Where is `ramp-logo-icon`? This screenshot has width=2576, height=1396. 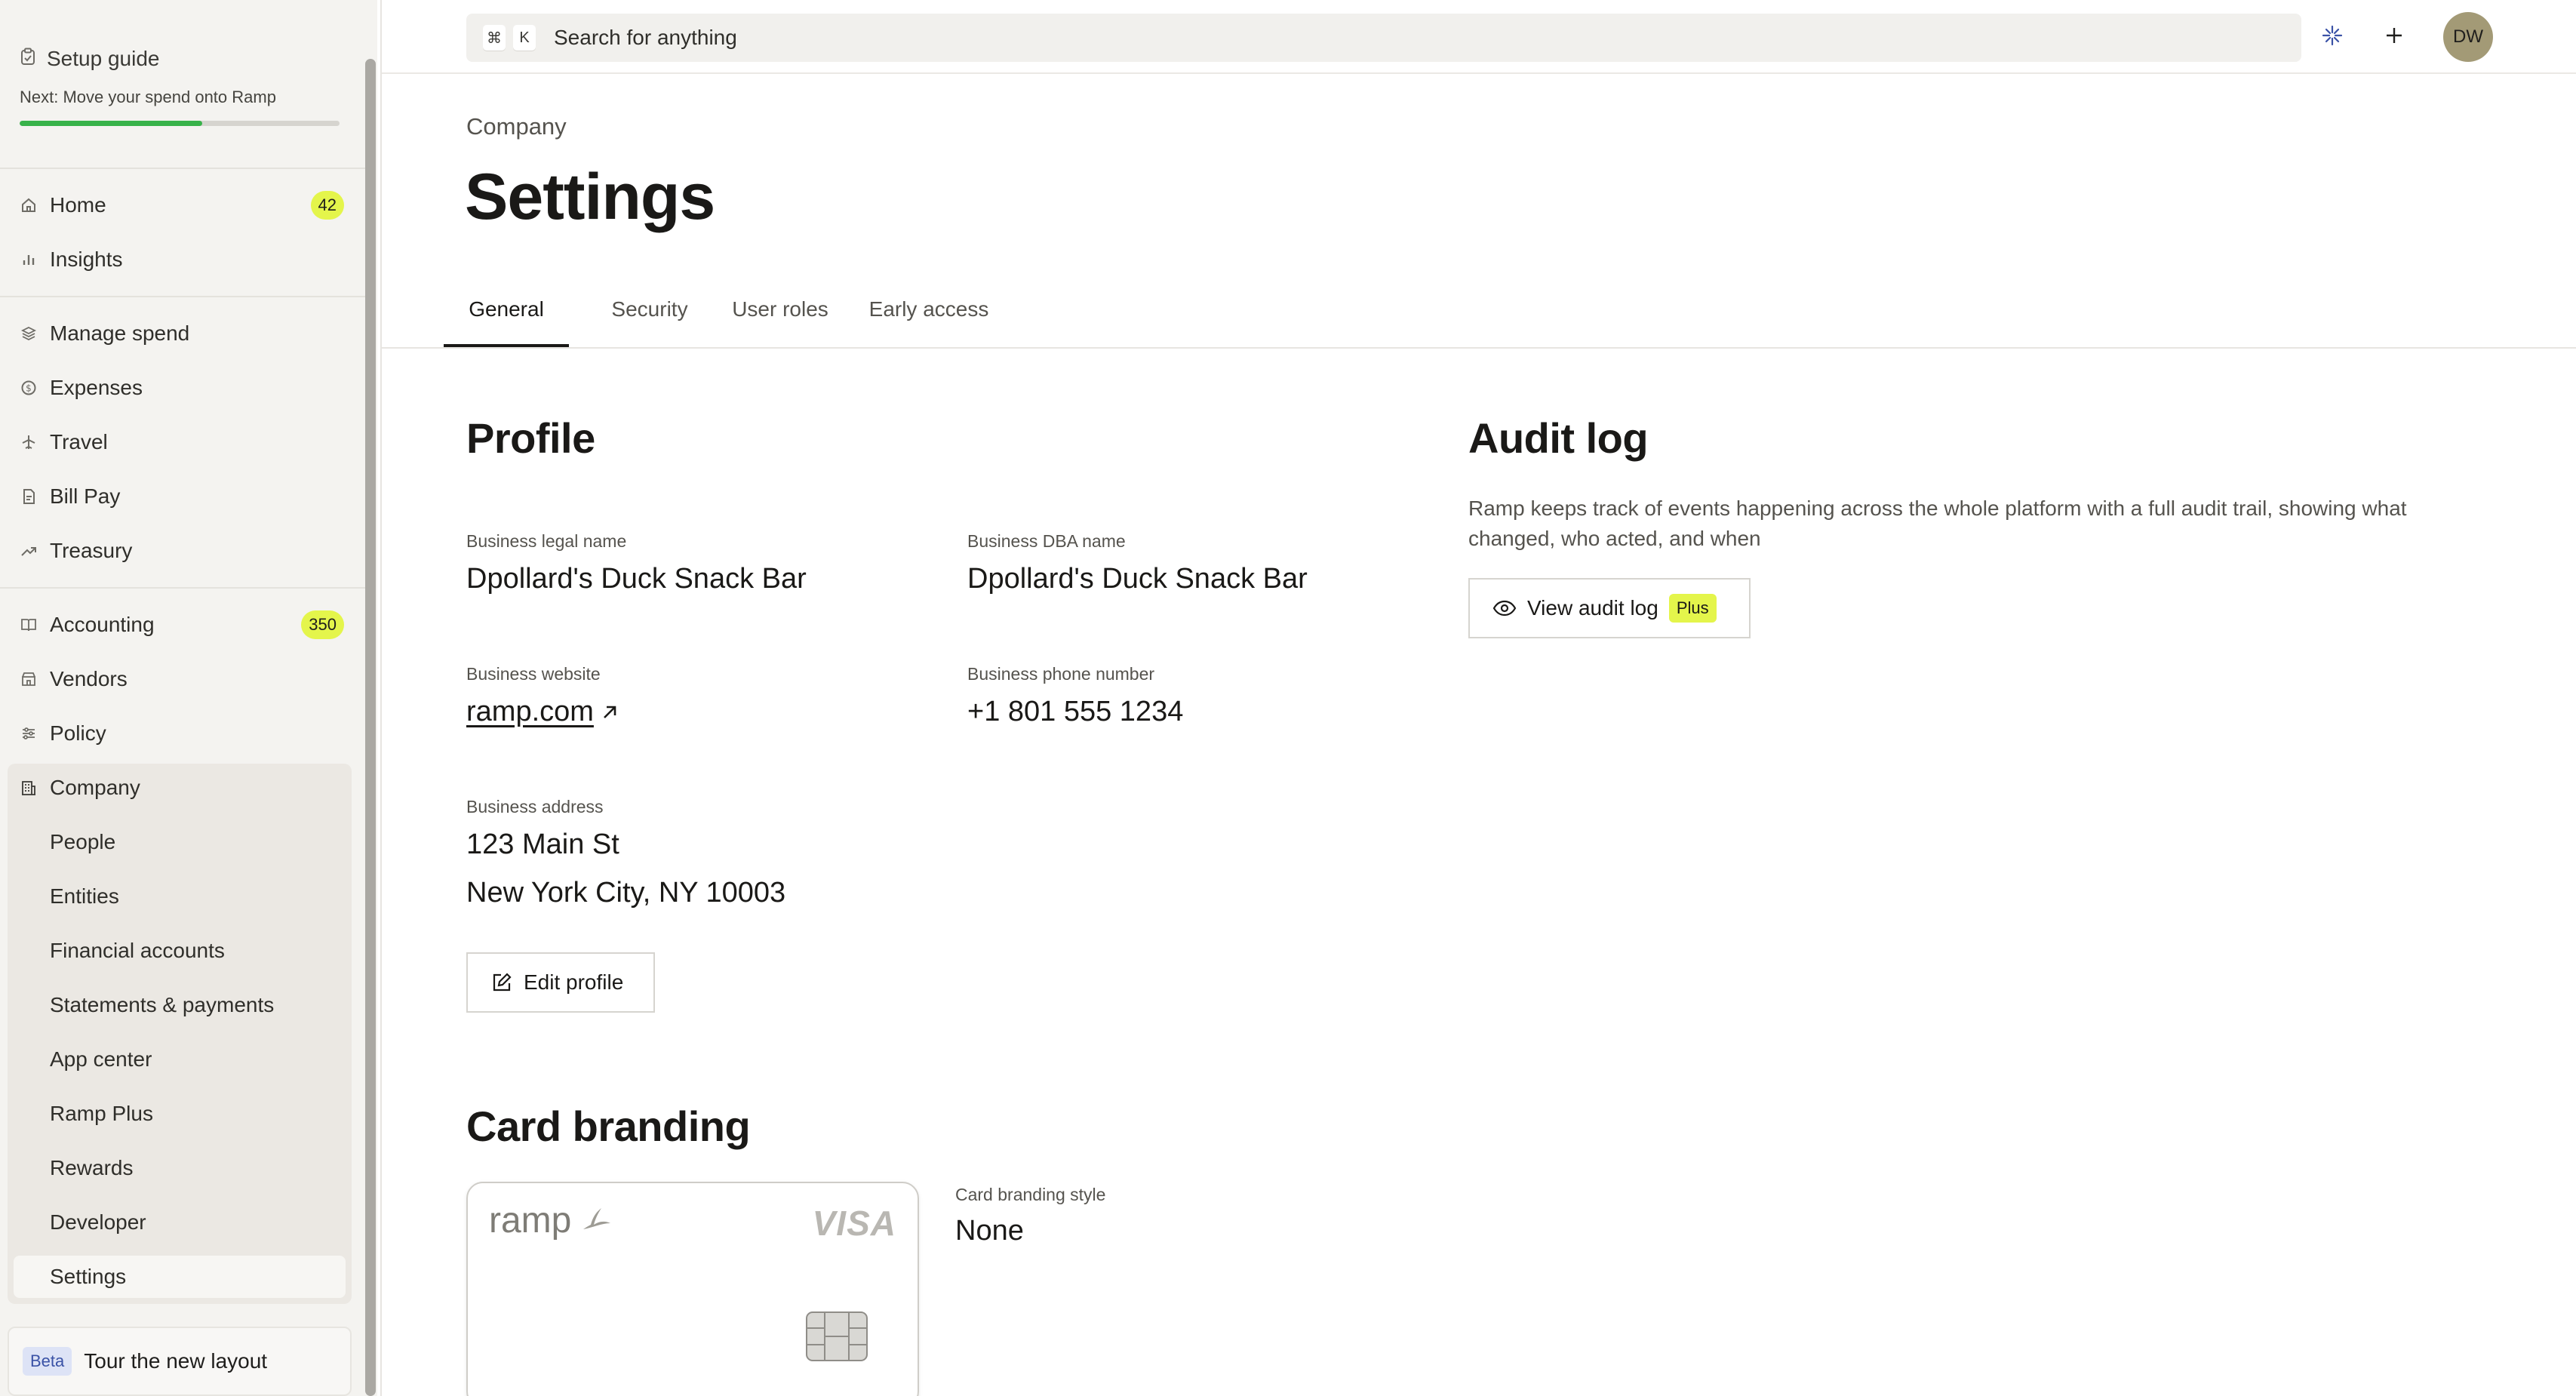 ramp-logo-icon is located at coordinates (596, 1220).